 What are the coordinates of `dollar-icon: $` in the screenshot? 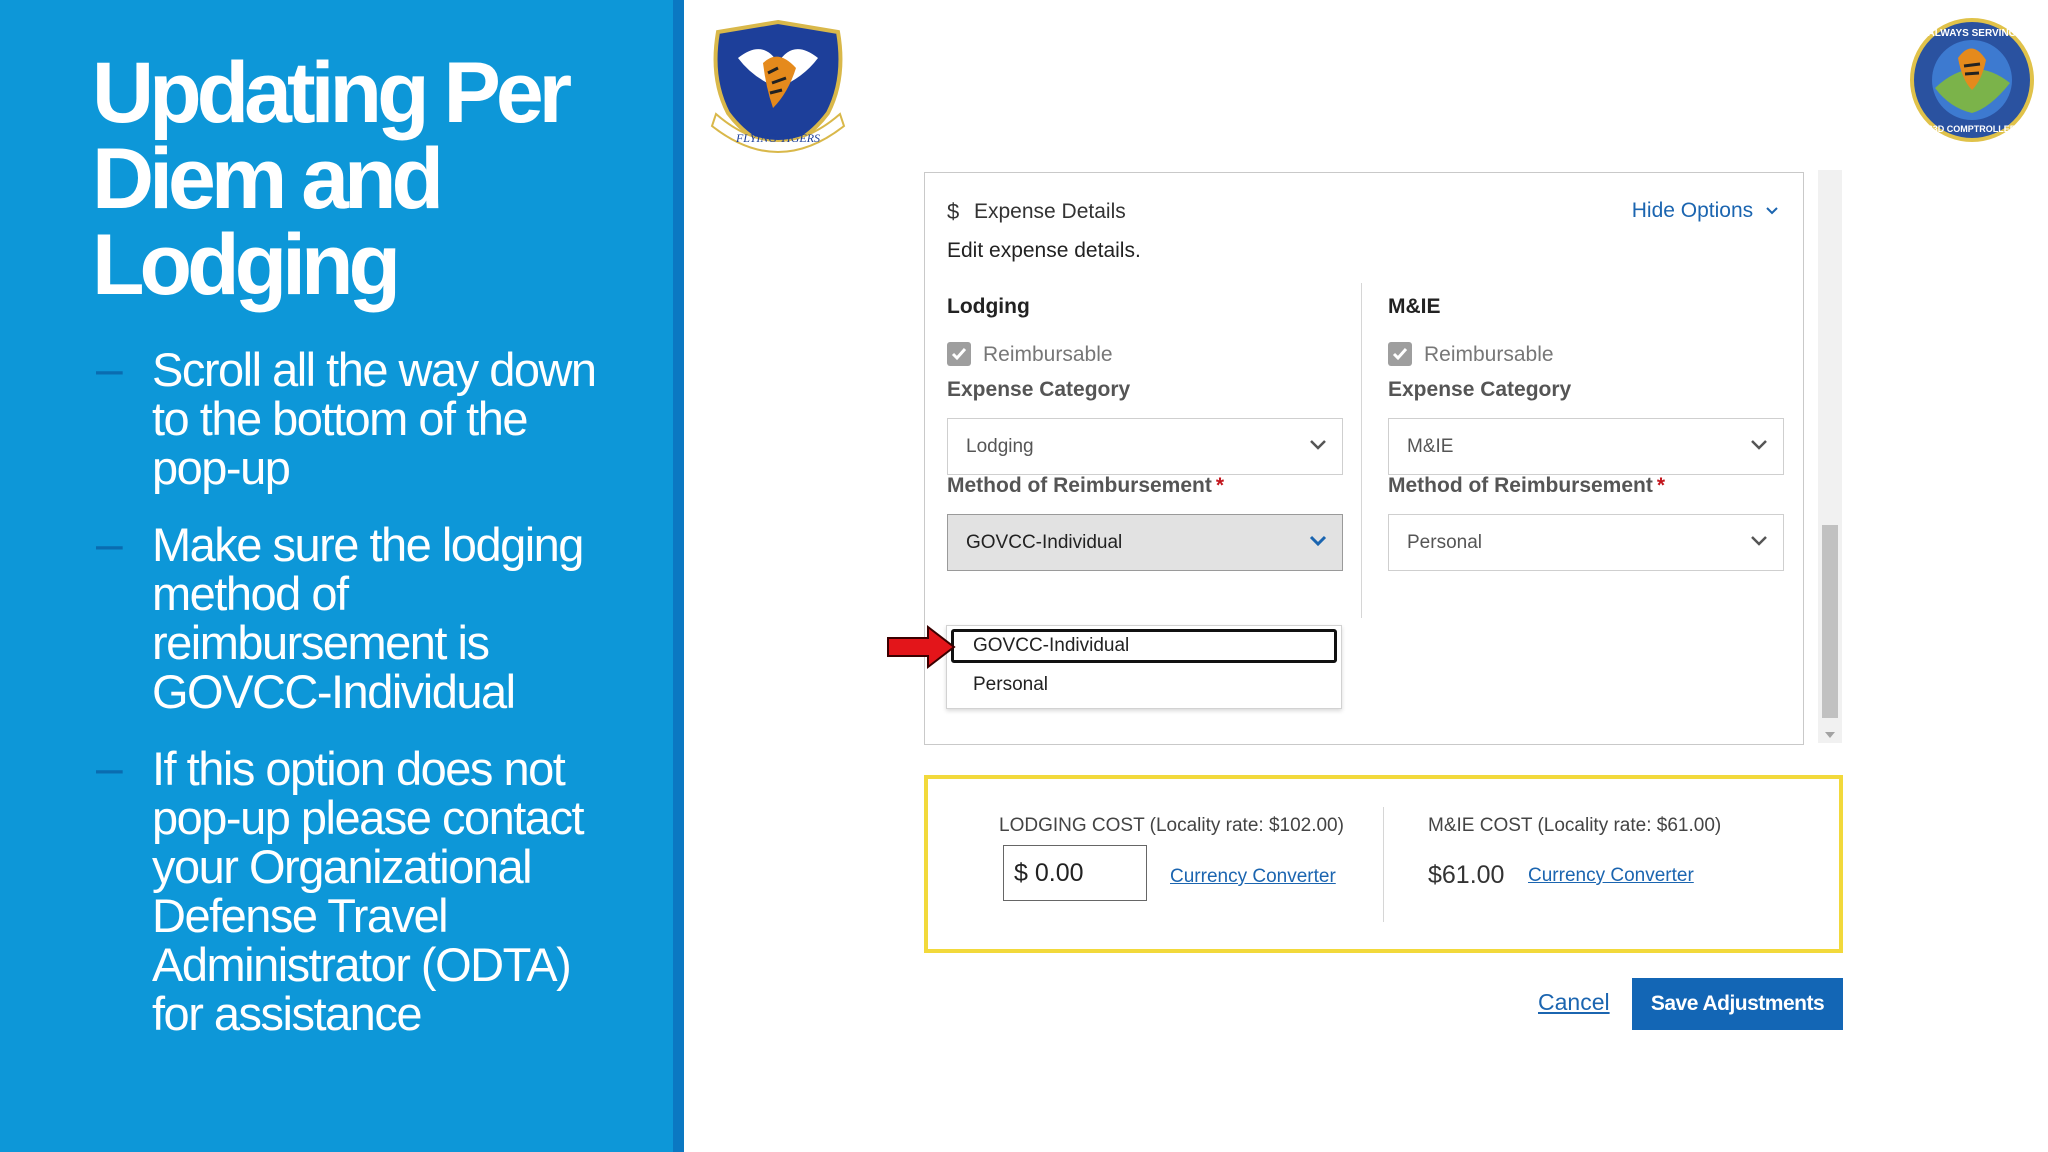 It's located at (953, 211).